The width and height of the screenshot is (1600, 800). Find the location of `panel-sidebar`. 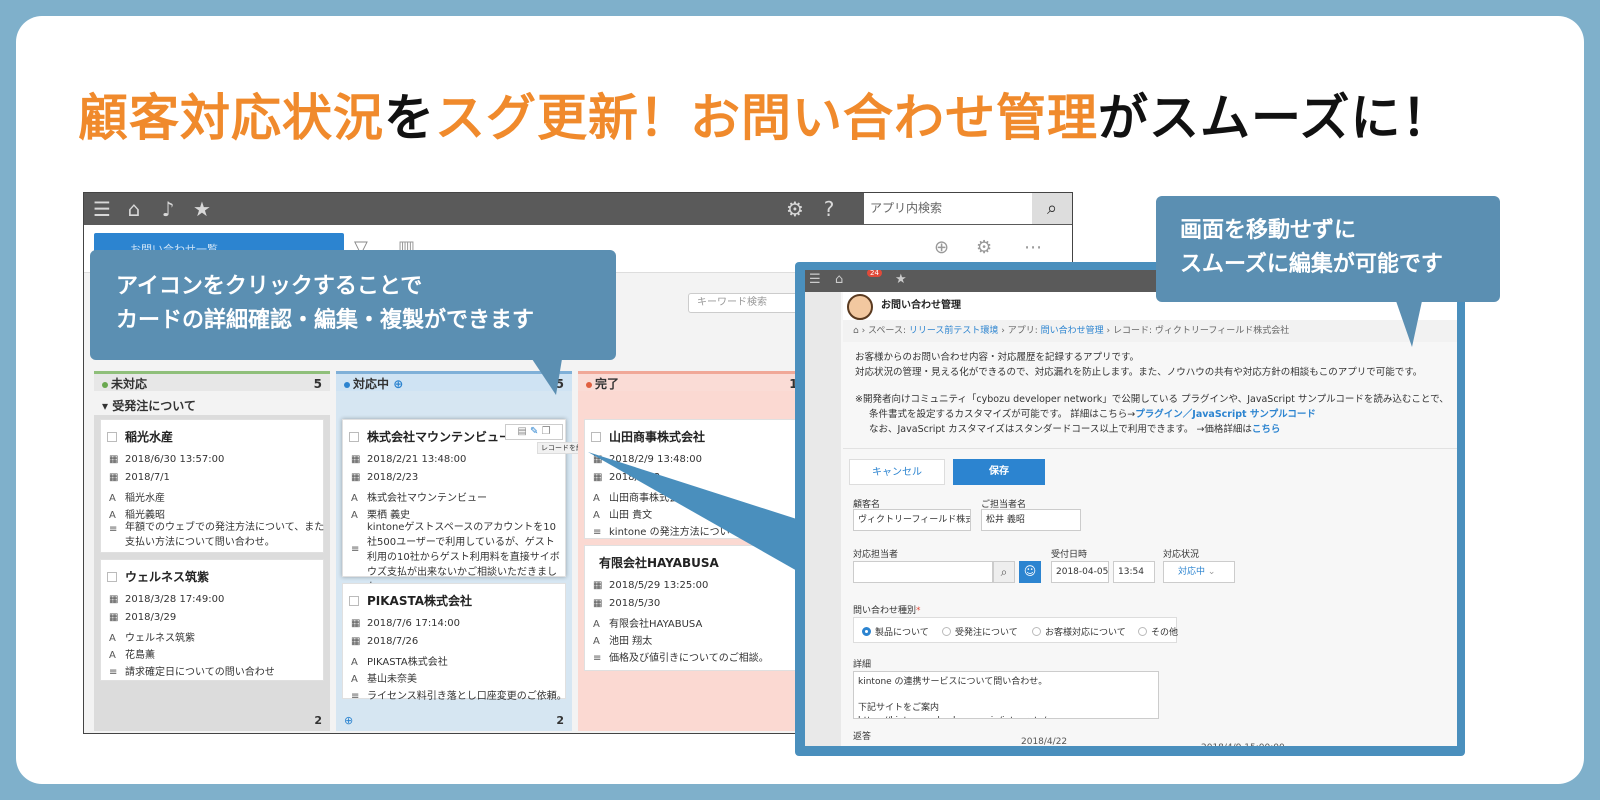

panel-sidebar is located at coordinates (823, 519).